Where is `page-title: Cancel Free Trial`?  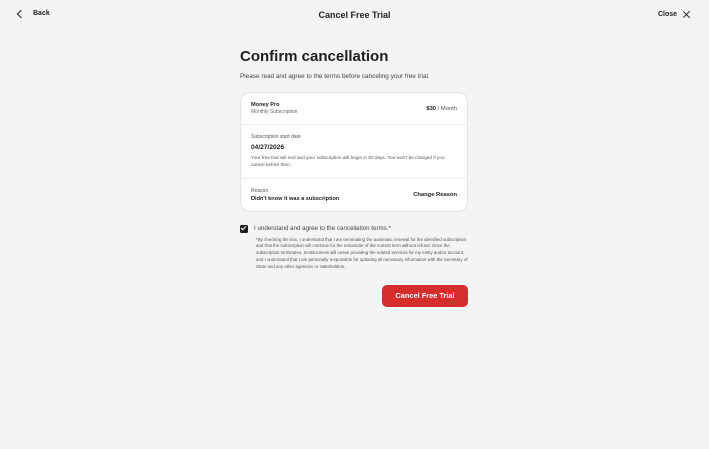 page-title: Cancel Free Trial is located at coordinates (354, 15).